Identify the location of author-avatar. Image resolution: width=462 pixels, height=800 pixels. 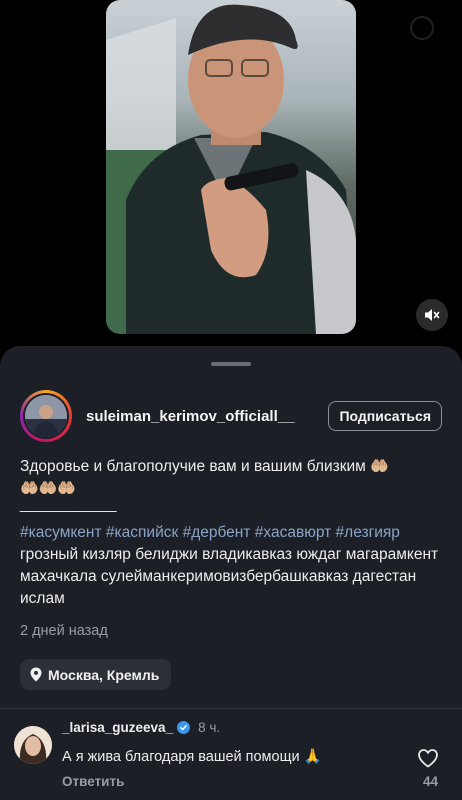
(46, 416).